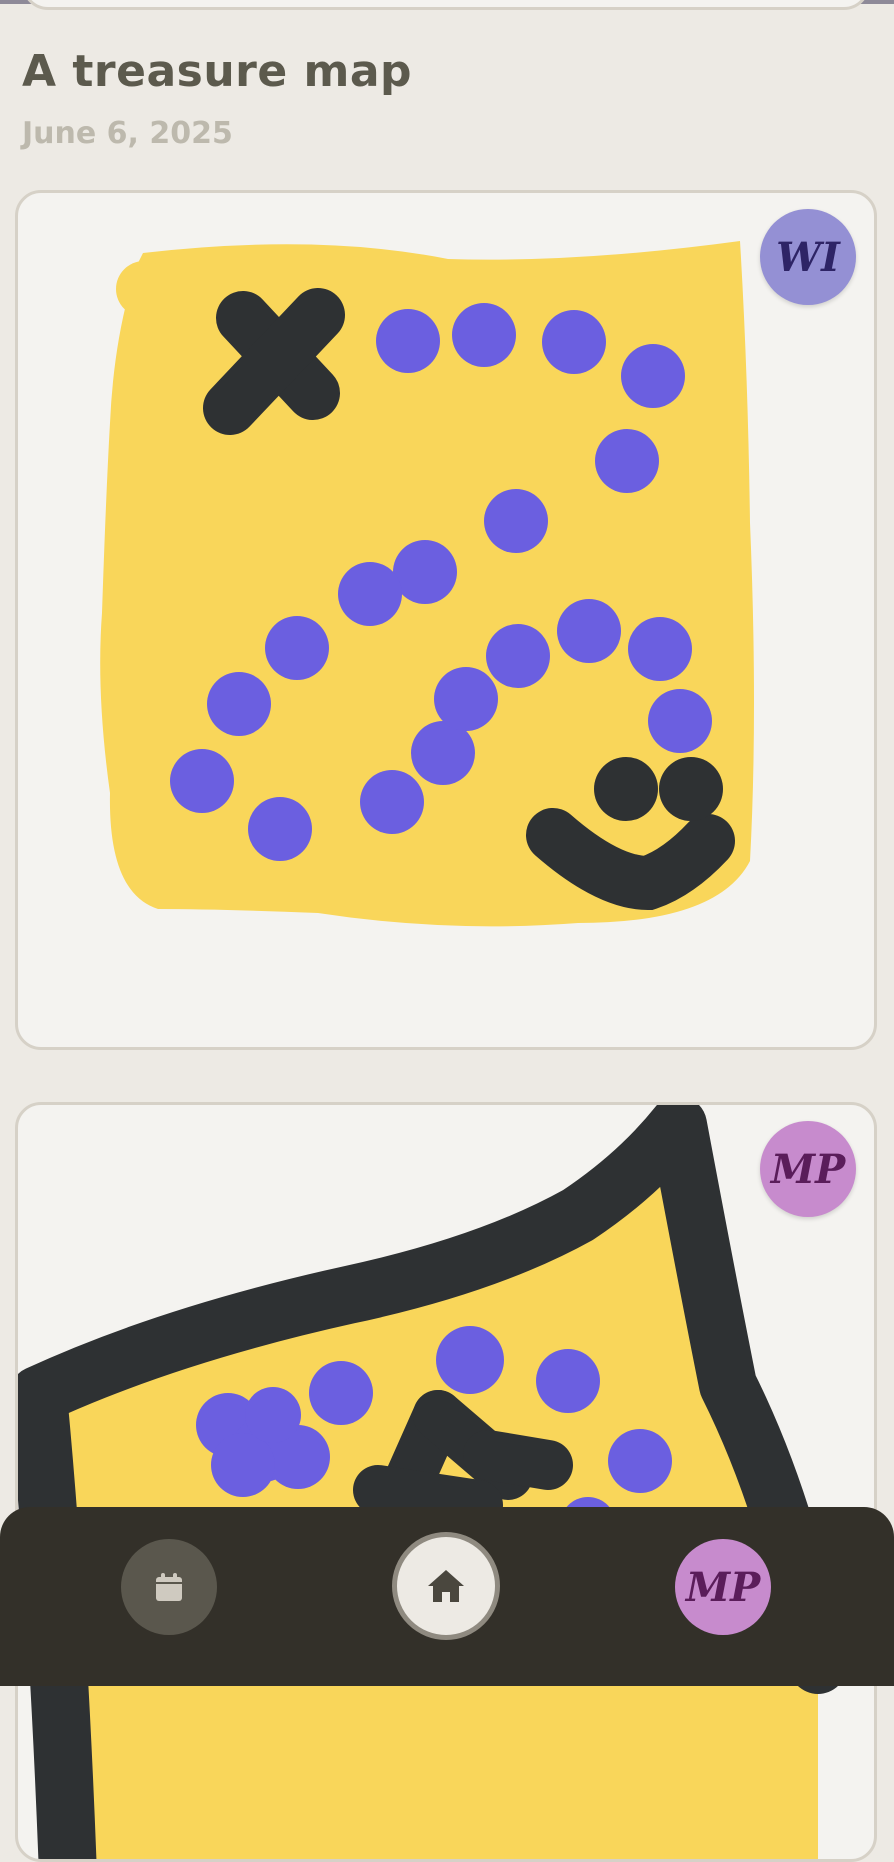 The height and width of the screenshot is (1862, 894). I want to click on profile-avatar: MP, so click(723, 1587).